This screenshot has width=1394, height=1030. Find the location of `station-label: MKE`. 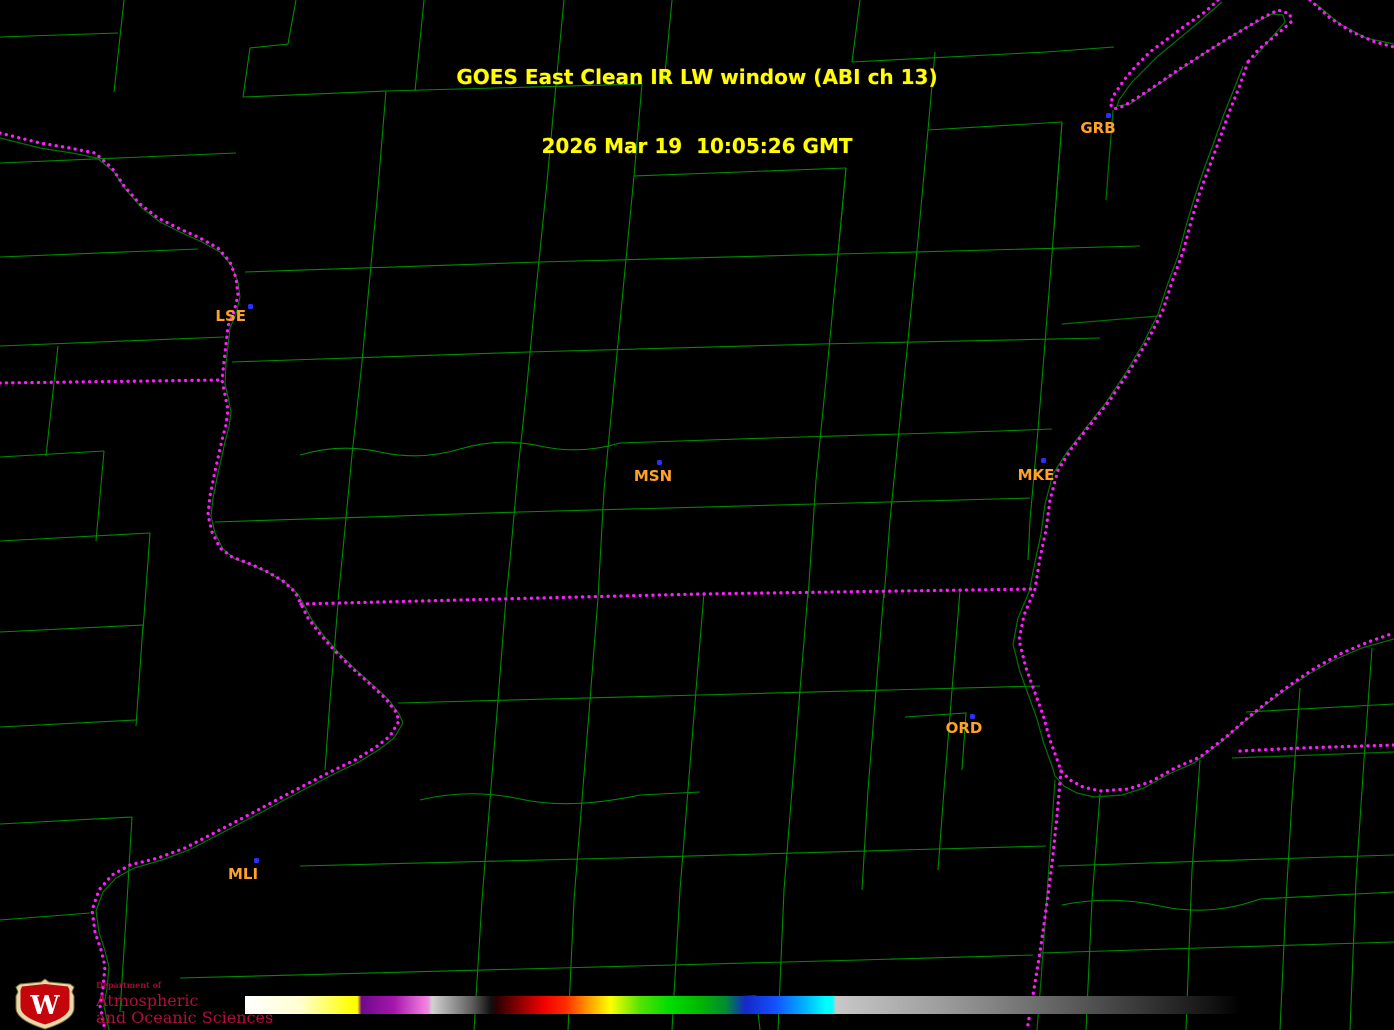

station-label: MKE is located at coordinates (1036, 475).